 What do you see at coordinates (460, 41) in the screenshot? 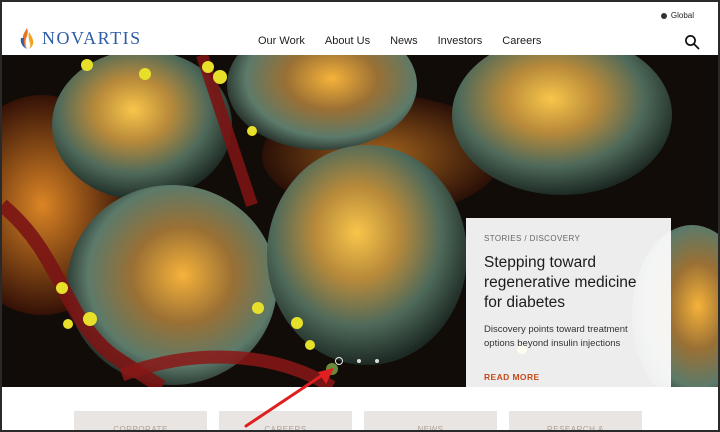
I see `nav-investors: Investors` at bounding box center [460, 41].